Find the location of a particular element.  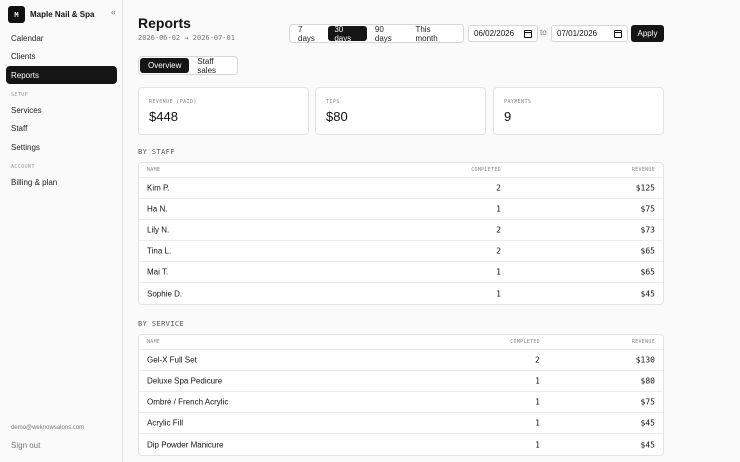

stat-card-revenue: REVENUE (PAID) $448 is located at coordinates (223, 111).